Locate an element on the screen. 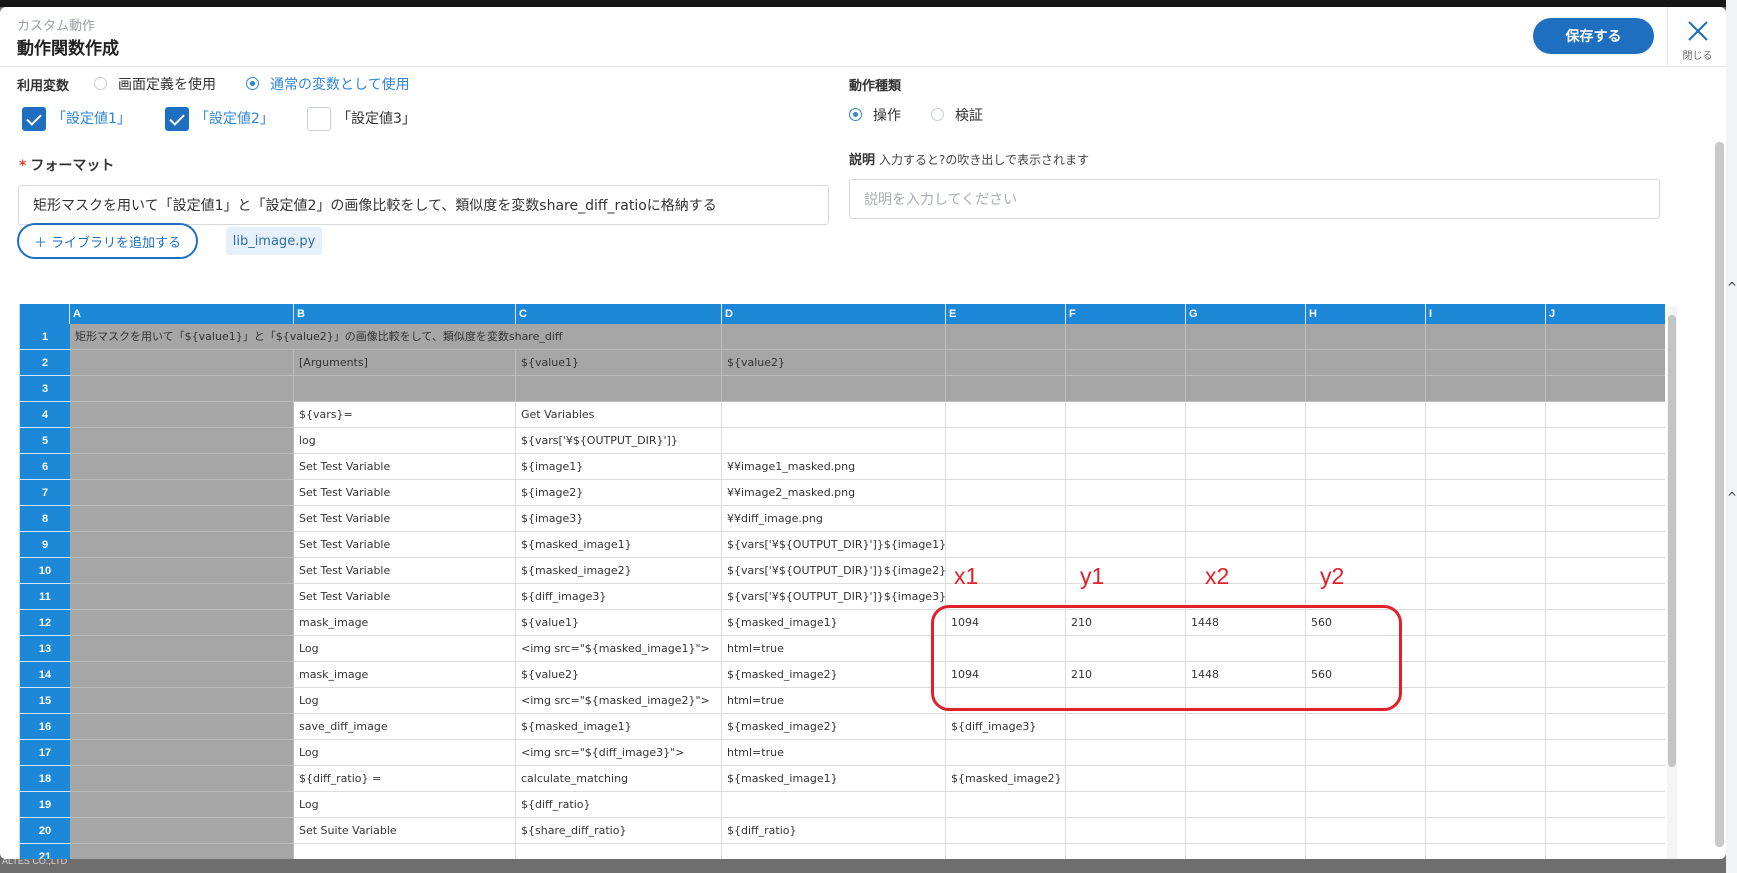  checkbox-value2 is located at coordinates (177, 119).